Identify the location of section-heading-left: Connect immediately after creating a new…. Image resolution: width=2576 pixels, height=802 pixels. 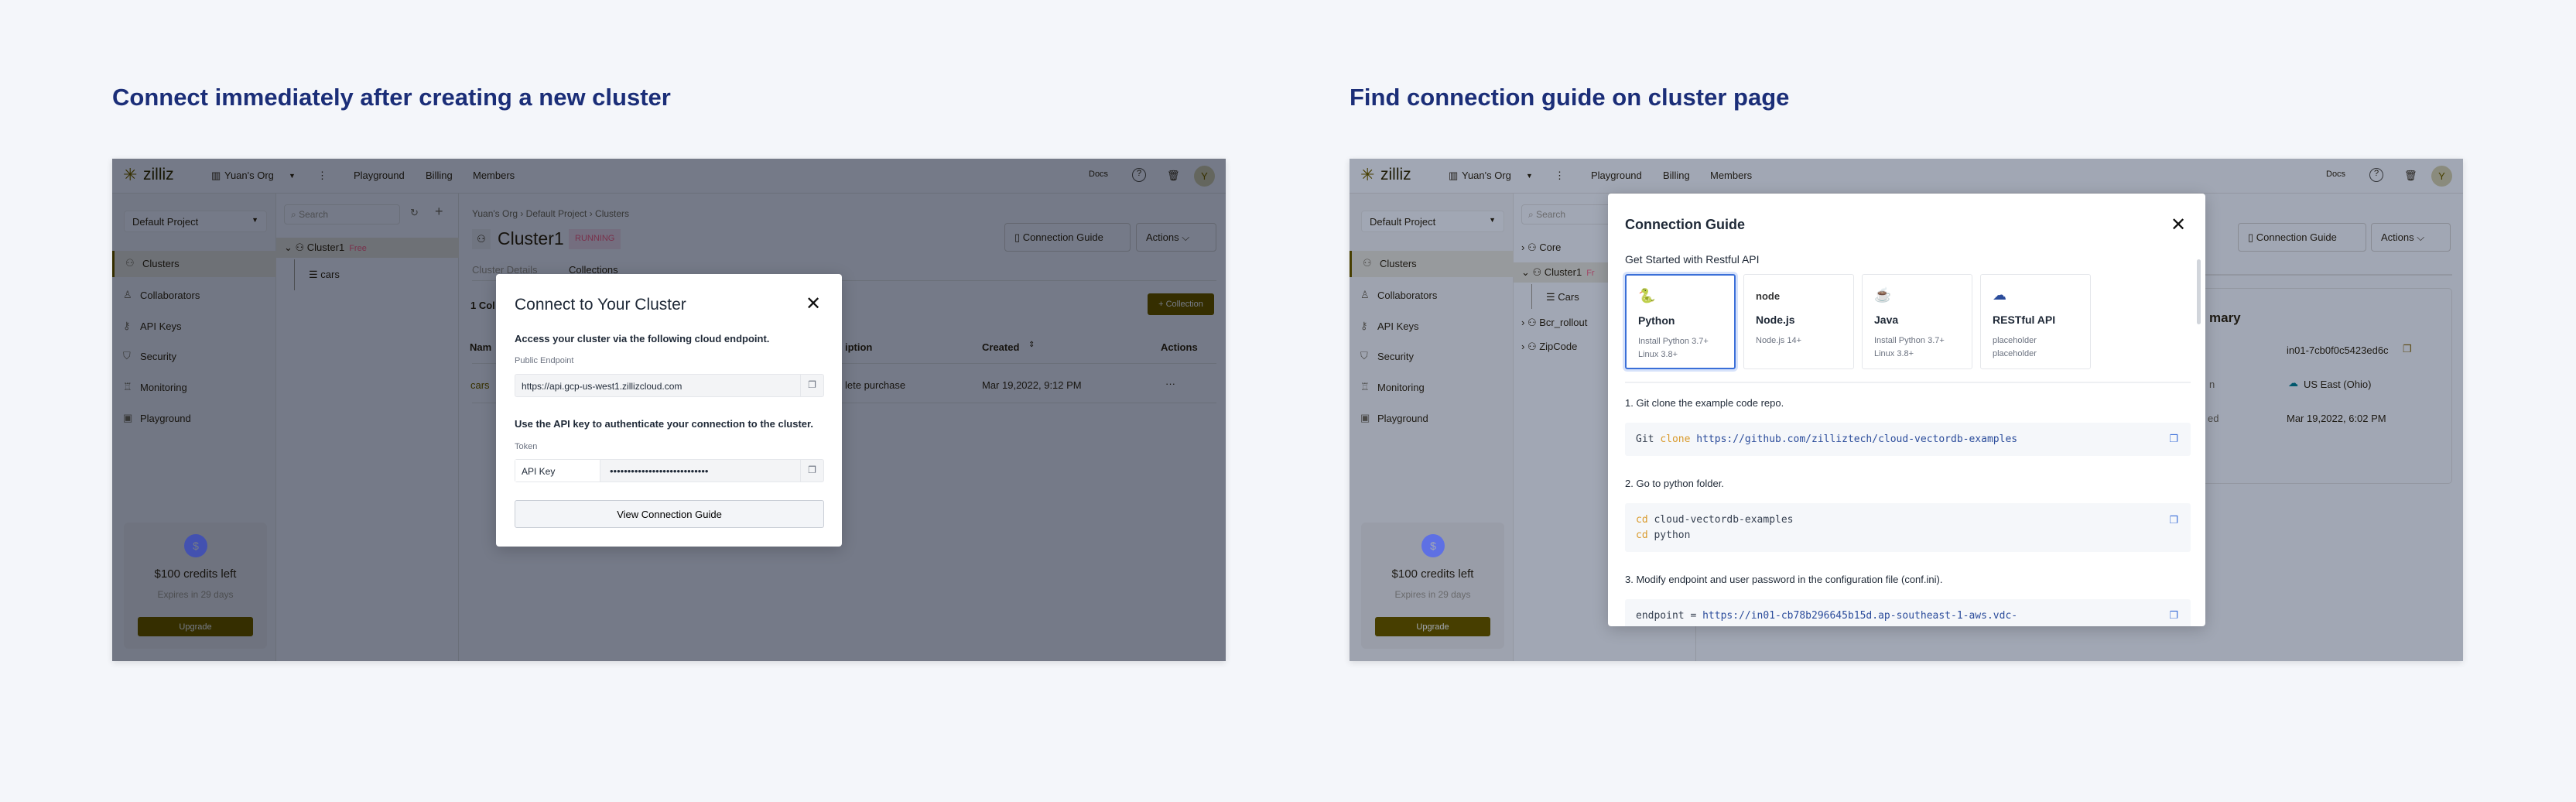
(391, 97).